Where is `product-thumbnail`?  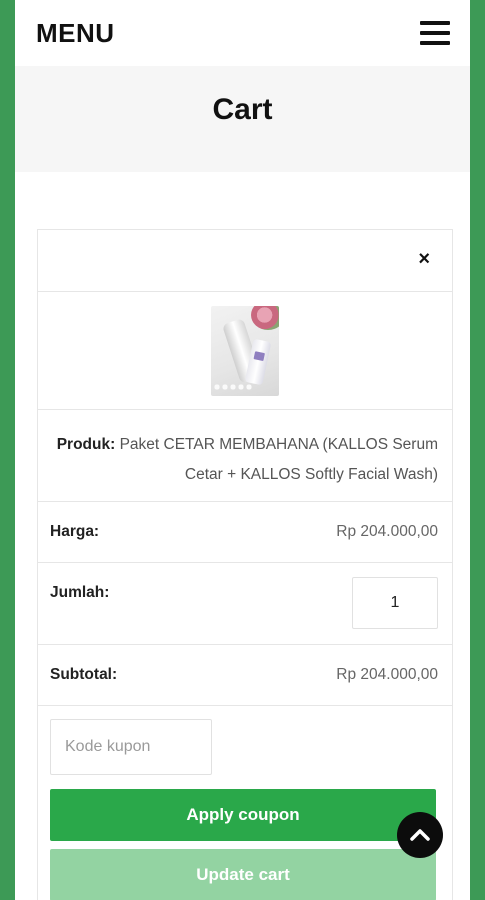 product-thumbnail is located at coordinates (245, 350).